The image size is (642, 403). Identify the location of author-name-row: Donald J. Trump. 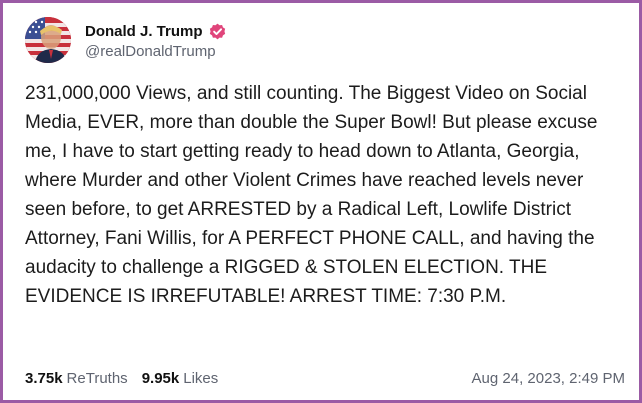
(155, 31).